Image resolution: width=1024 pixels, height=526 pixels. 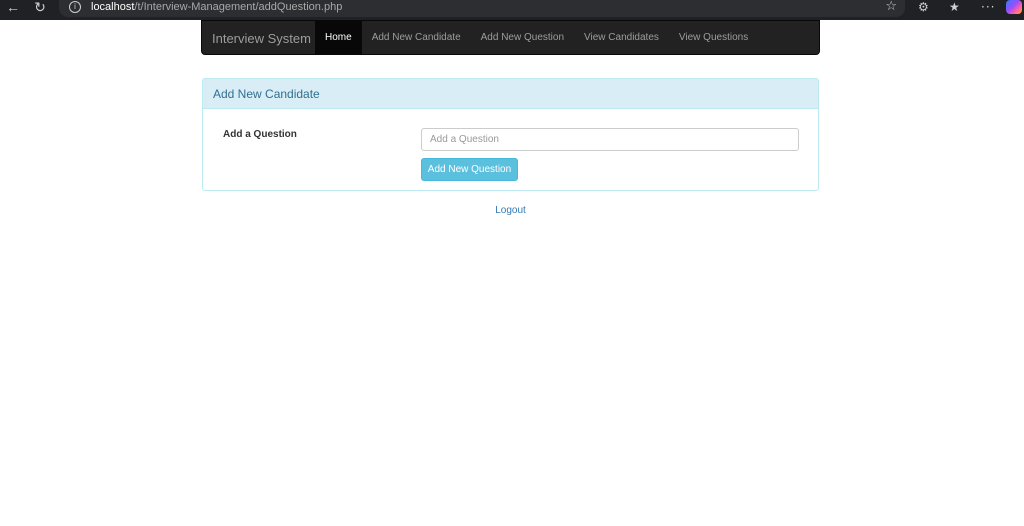 I want to click on info-icon: i, so click(x=75, y=7).